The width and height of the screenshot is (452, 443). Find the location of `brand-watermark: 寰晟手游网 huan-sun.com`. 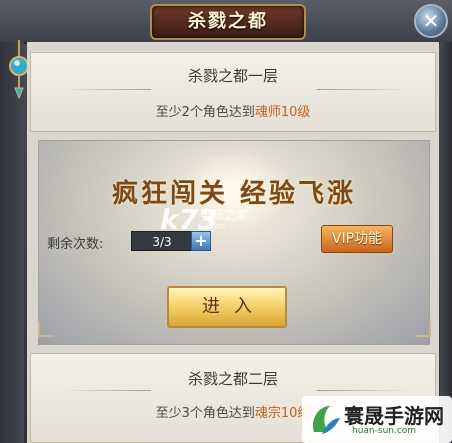

brand-watermark: 寰晟手游网 huan-sun.com is located at coordinates (377, 419).